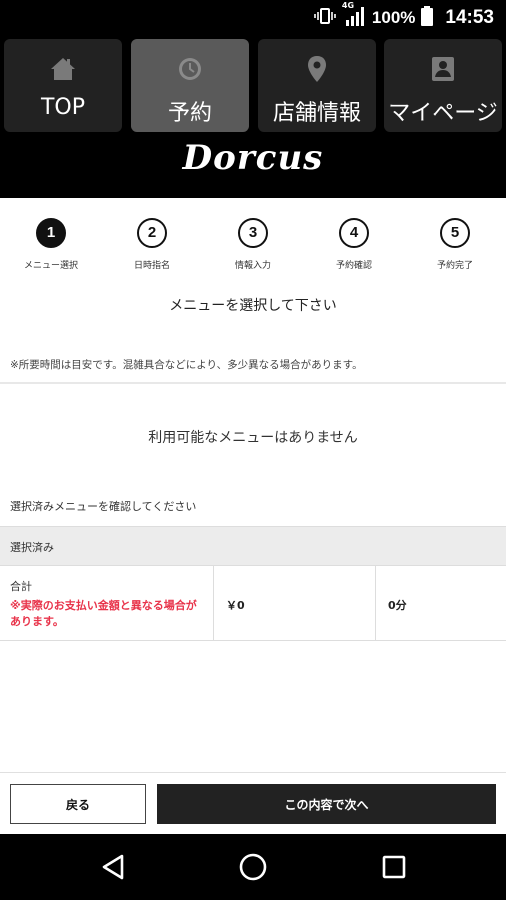 The height and width of the screenshot is (900, 506). Describe the element at coordinates (151, 266) in the screenshot. I see `step-label: 日時指名` at that location.